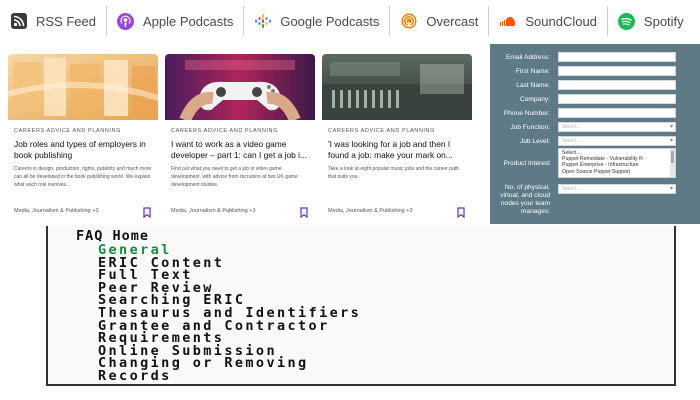 This screenshot has width=700, height=400. What do you see at coordinates (526, 163) in the screenshot?
I see `product-interest-label: Product Interest` at bounding box center [526, 163].